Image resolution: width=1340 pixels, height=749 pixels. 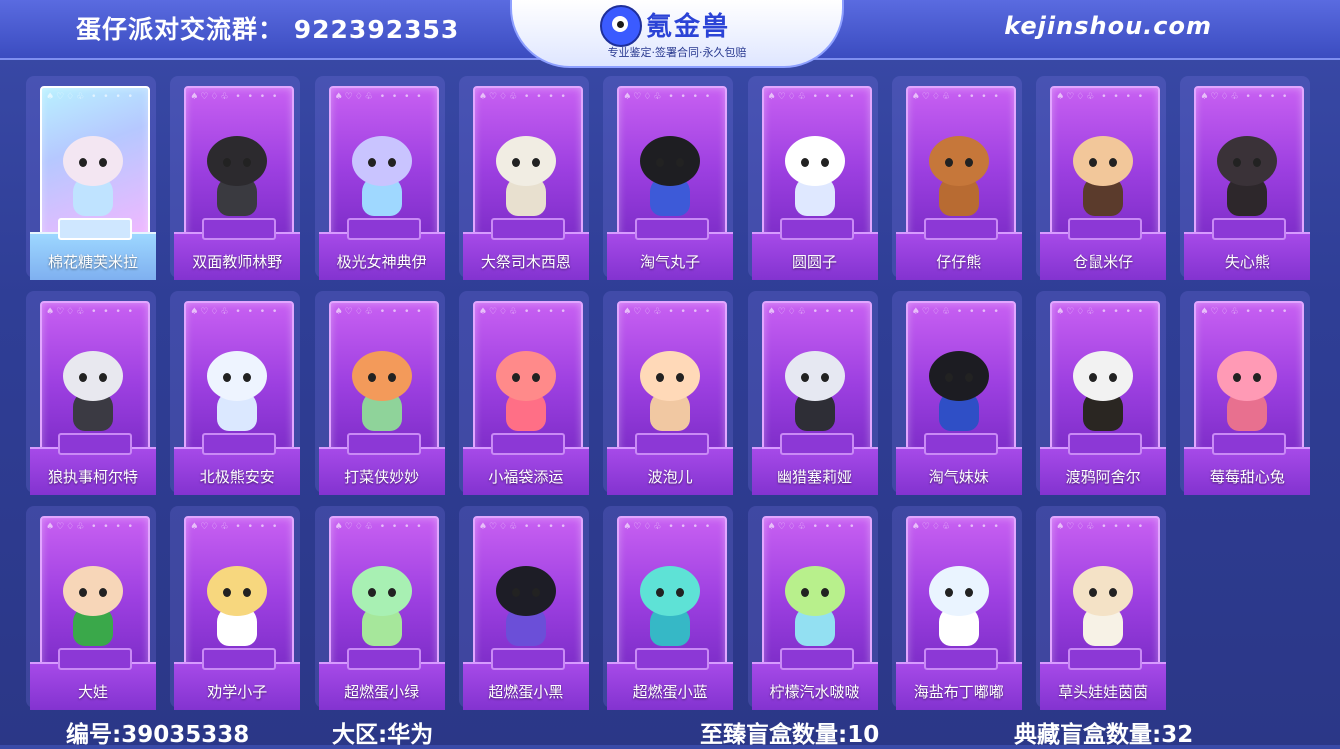 I want to click on skin-name: 草头娃娃茵茵, so click(x=1103, y=692).